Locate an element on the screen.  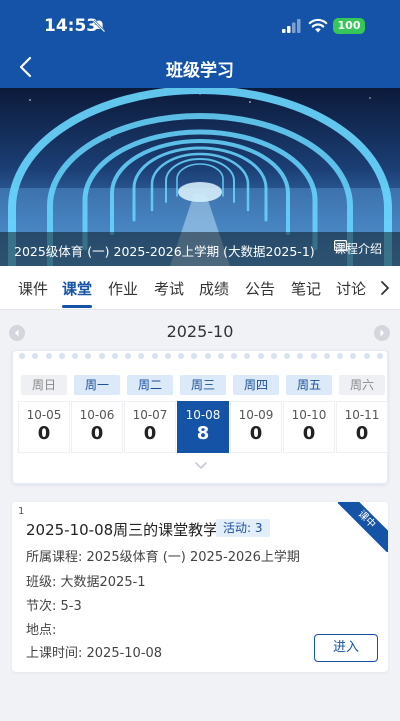
weekday-mon: 周一 is located at coordinates (97, 385).